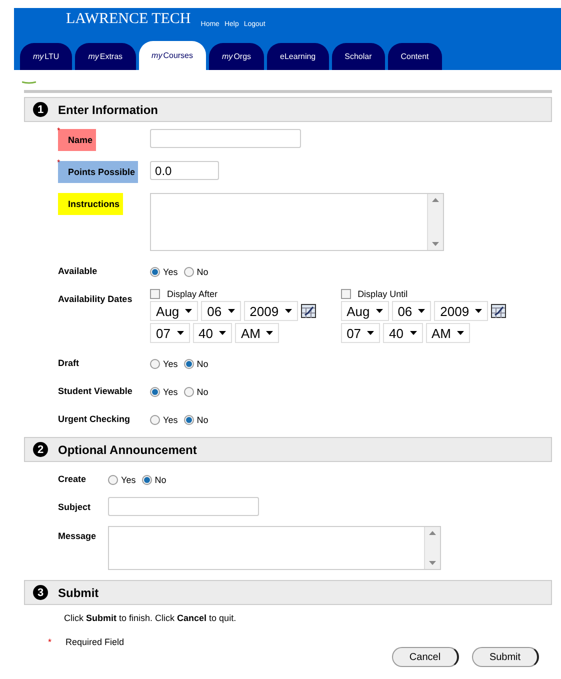 Image resolution: width=561 pixels, height=679 pixels. I want to click on nav-tab: myCourses, so click(172, 55).